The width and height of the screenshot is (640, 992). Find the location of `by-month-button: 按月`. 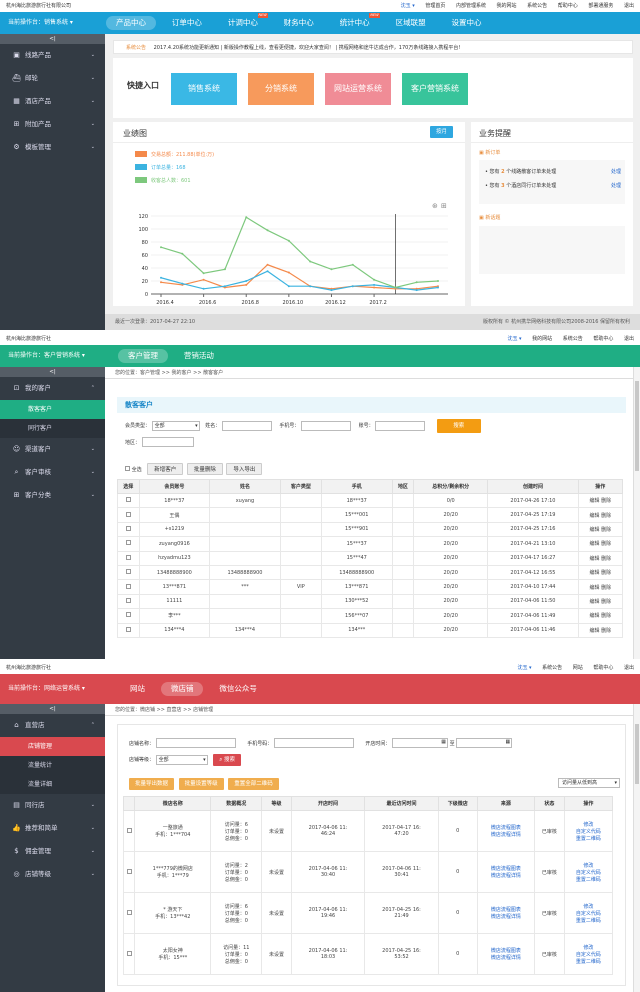

by-month-button: 按月 is located at coordinates (441, 132).